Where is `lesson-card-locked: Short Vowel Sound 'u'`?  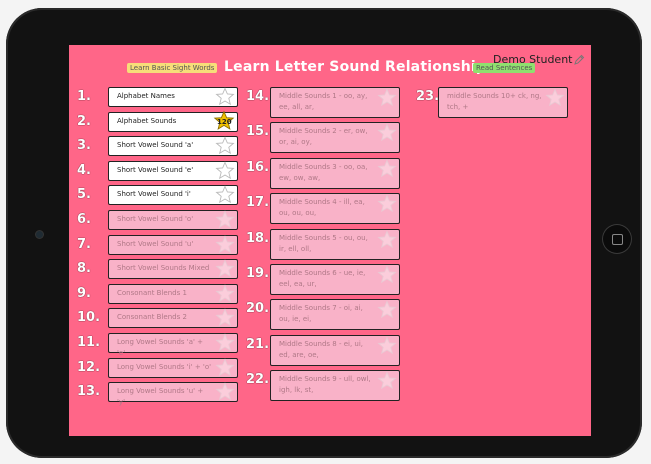
lesson-card-locked: Short Vowel Sound 'u' is located at coordinates (173, 244).